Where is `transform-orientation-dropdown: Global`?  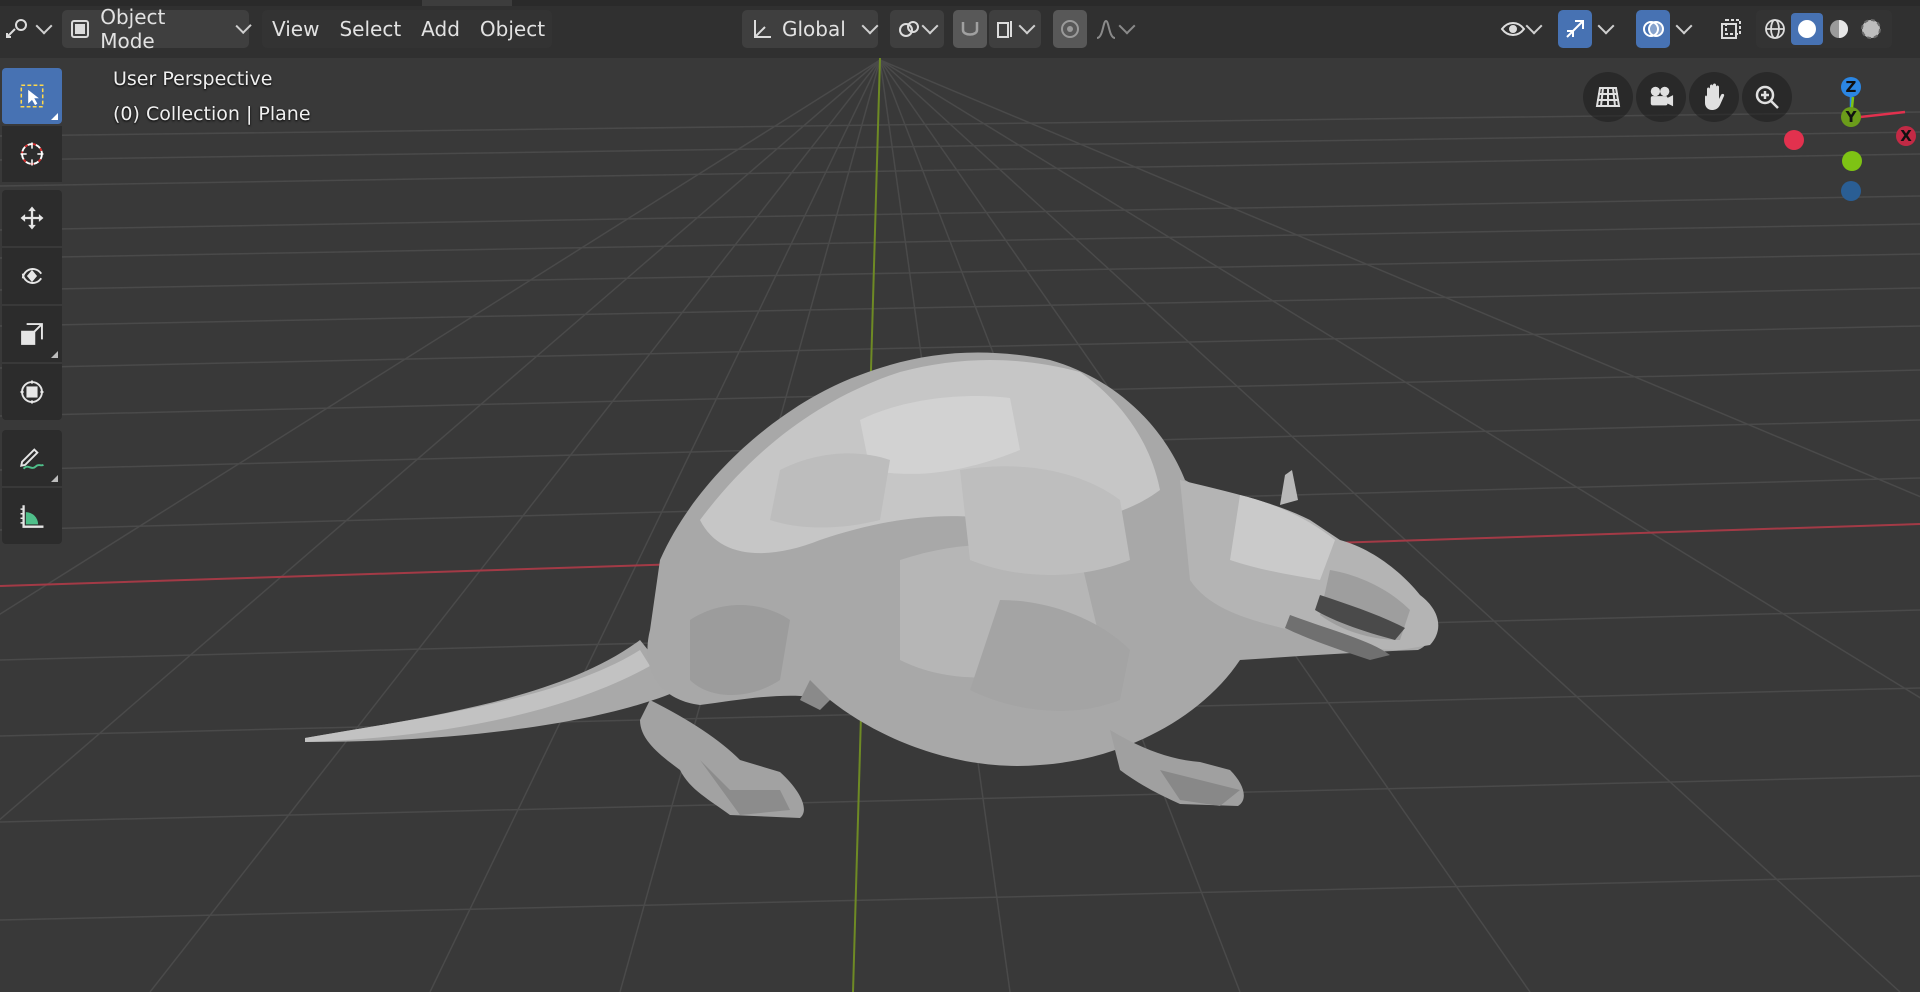
transform-orientation-dropdown: Global is located at coordinates (810, 29).